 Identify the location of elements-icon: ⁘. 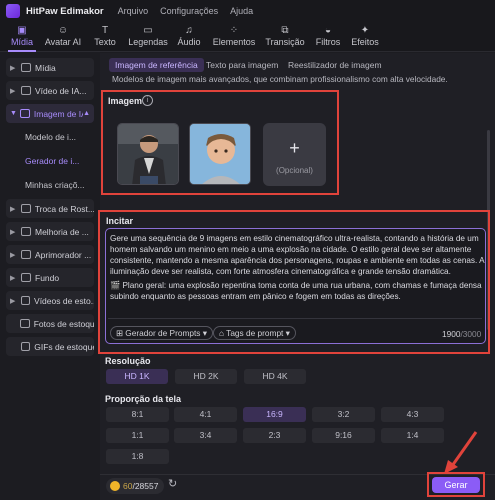
(234, 30).